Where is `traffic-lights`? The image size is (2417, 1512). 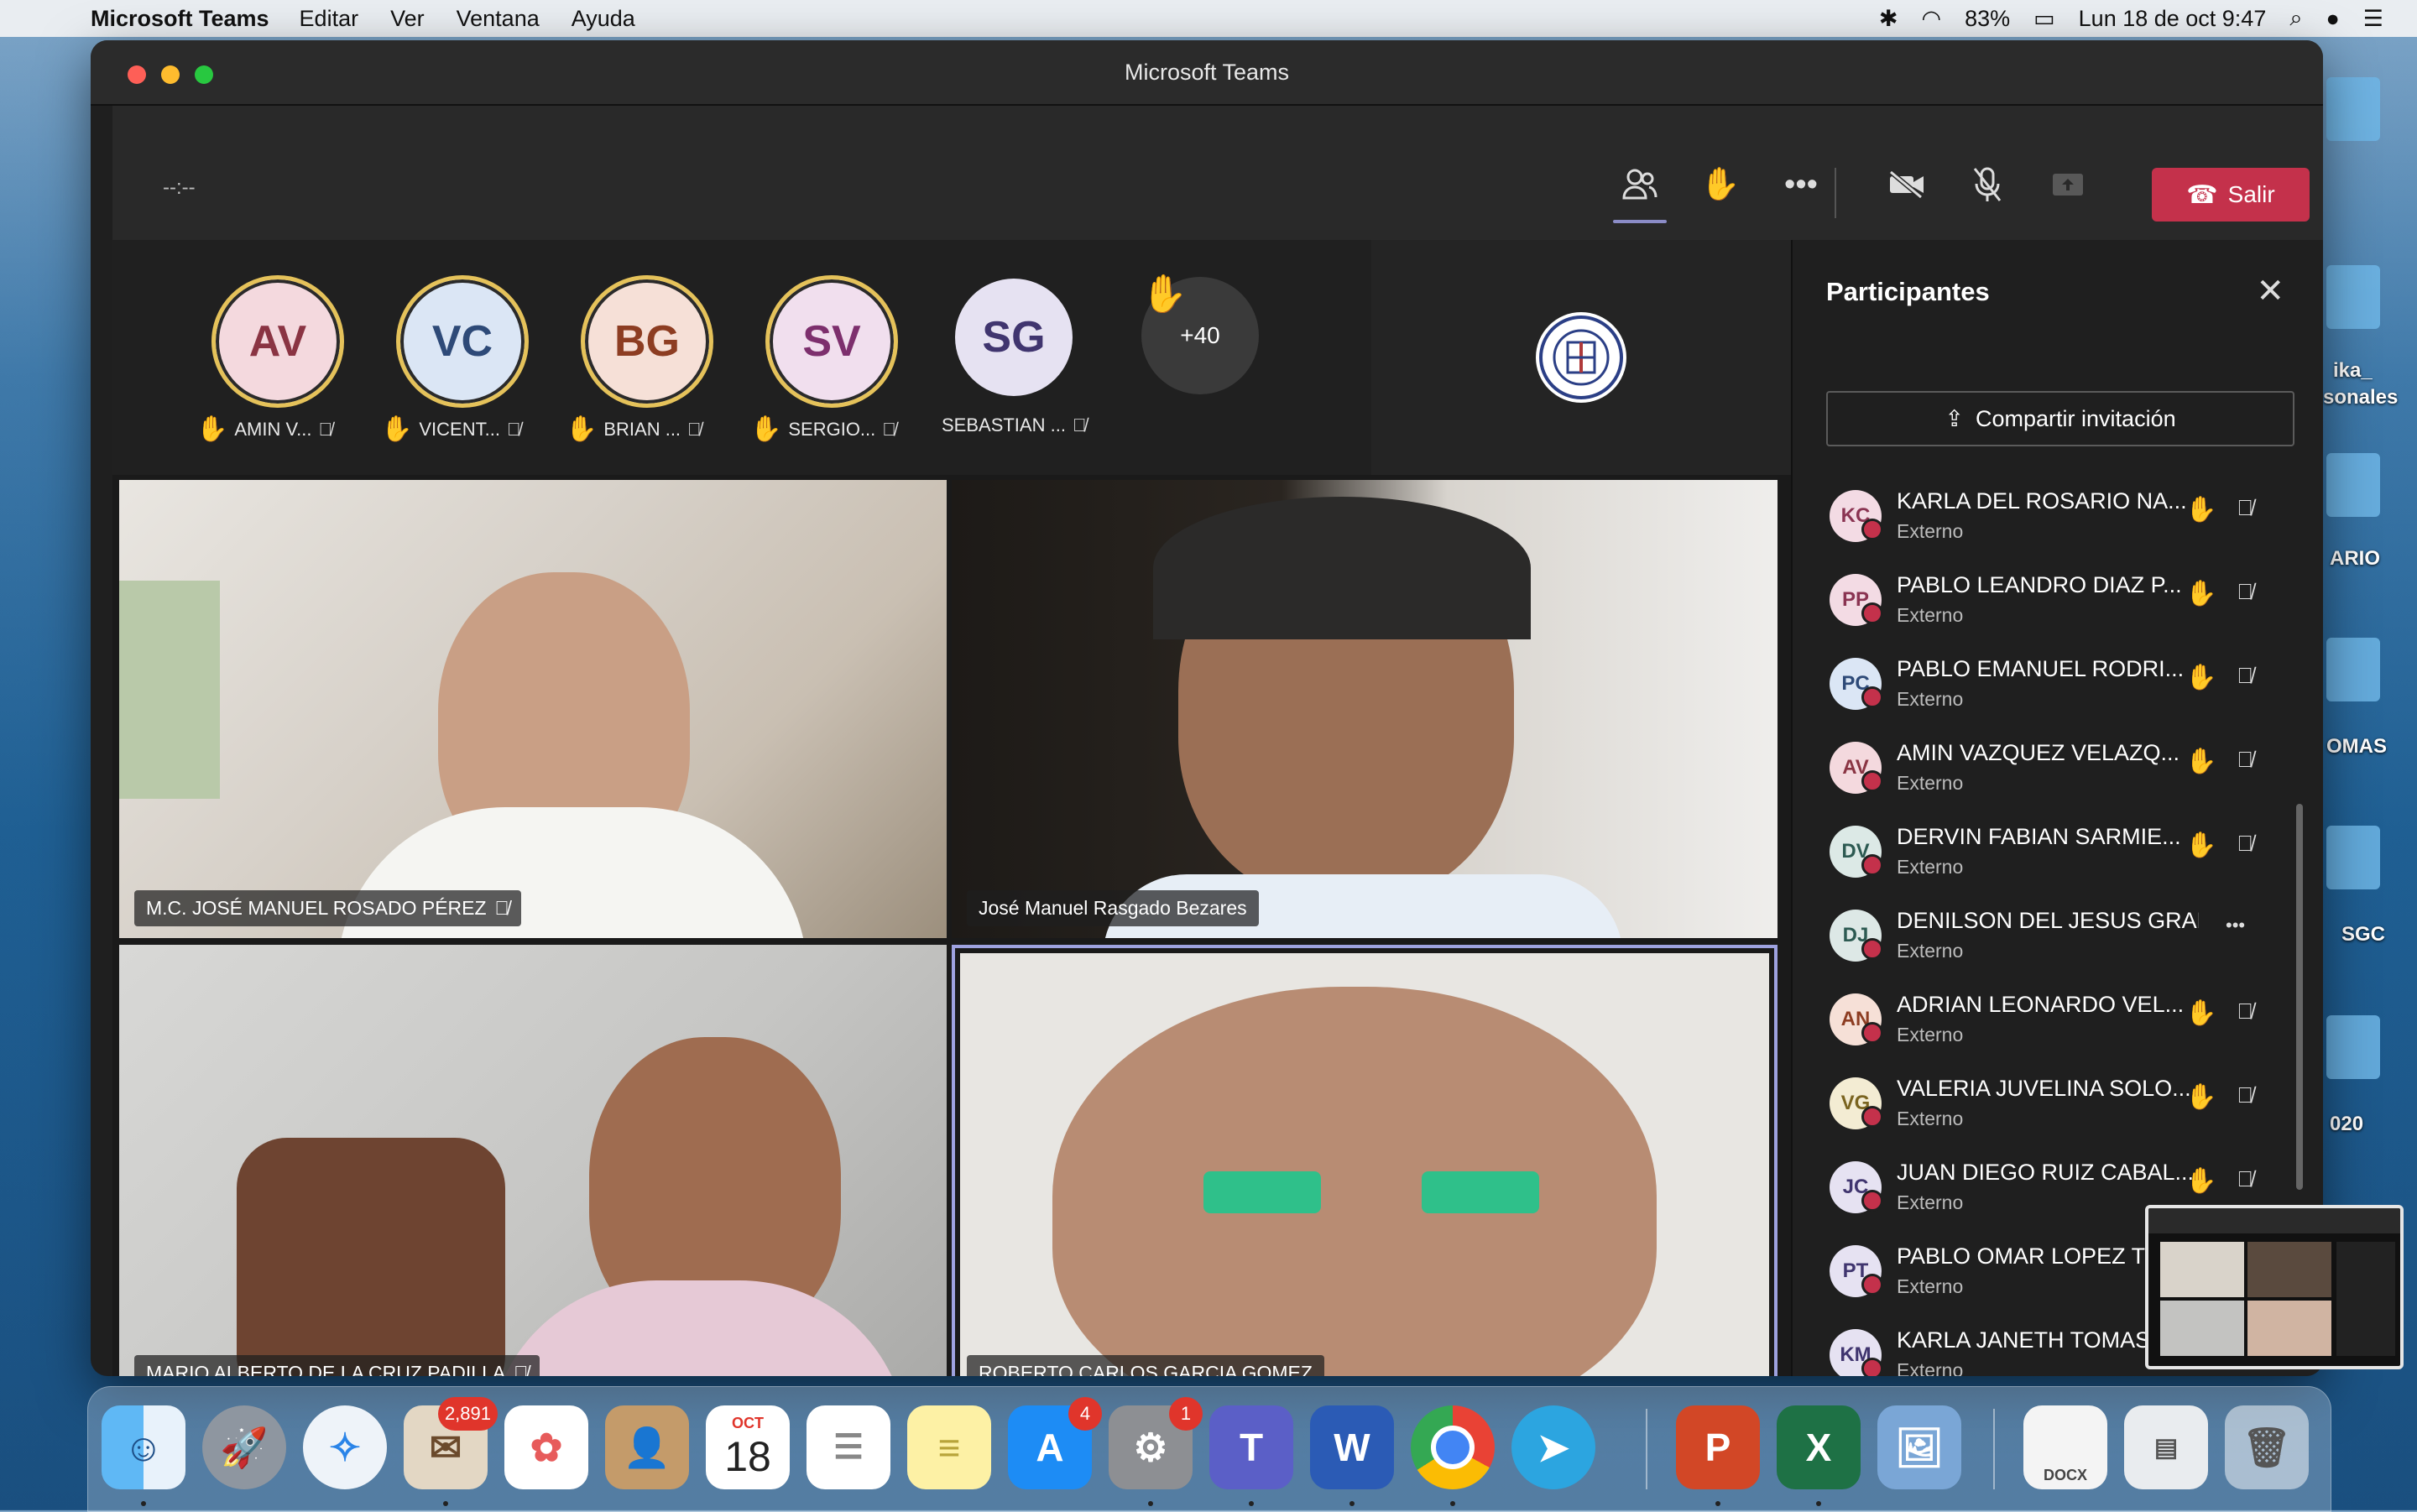
traffic-lights is located at coordinates (170, 74).